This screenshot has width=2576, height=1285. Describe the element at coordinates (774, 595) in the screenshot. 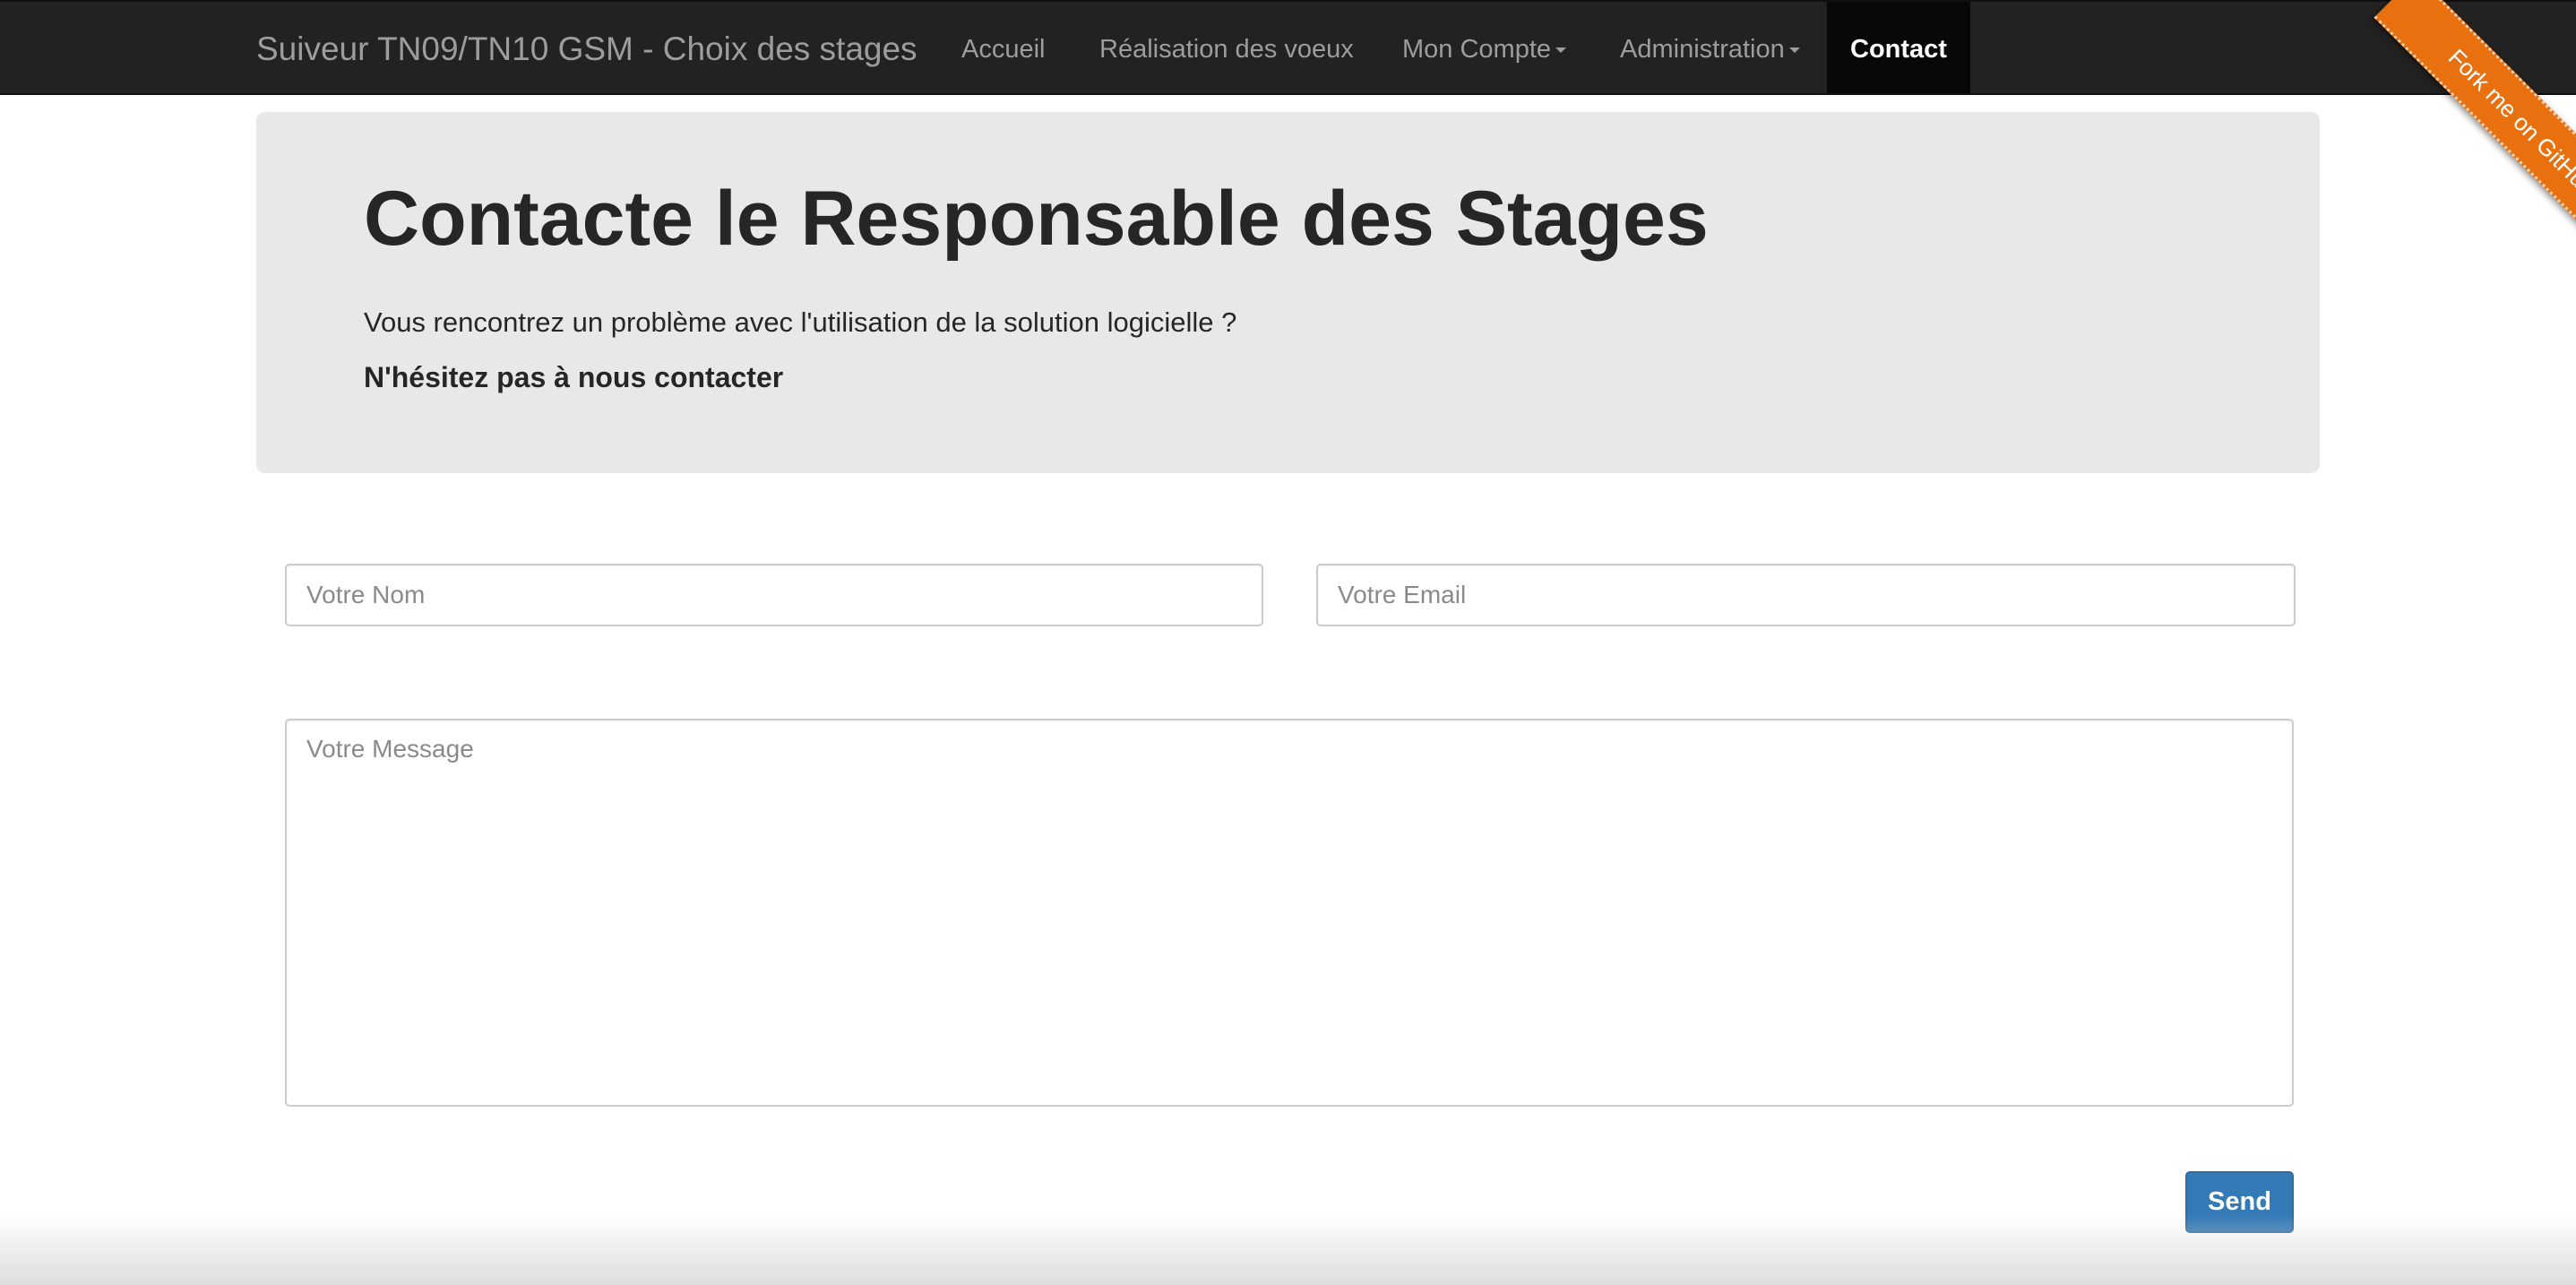

I see `name-input` at that location.